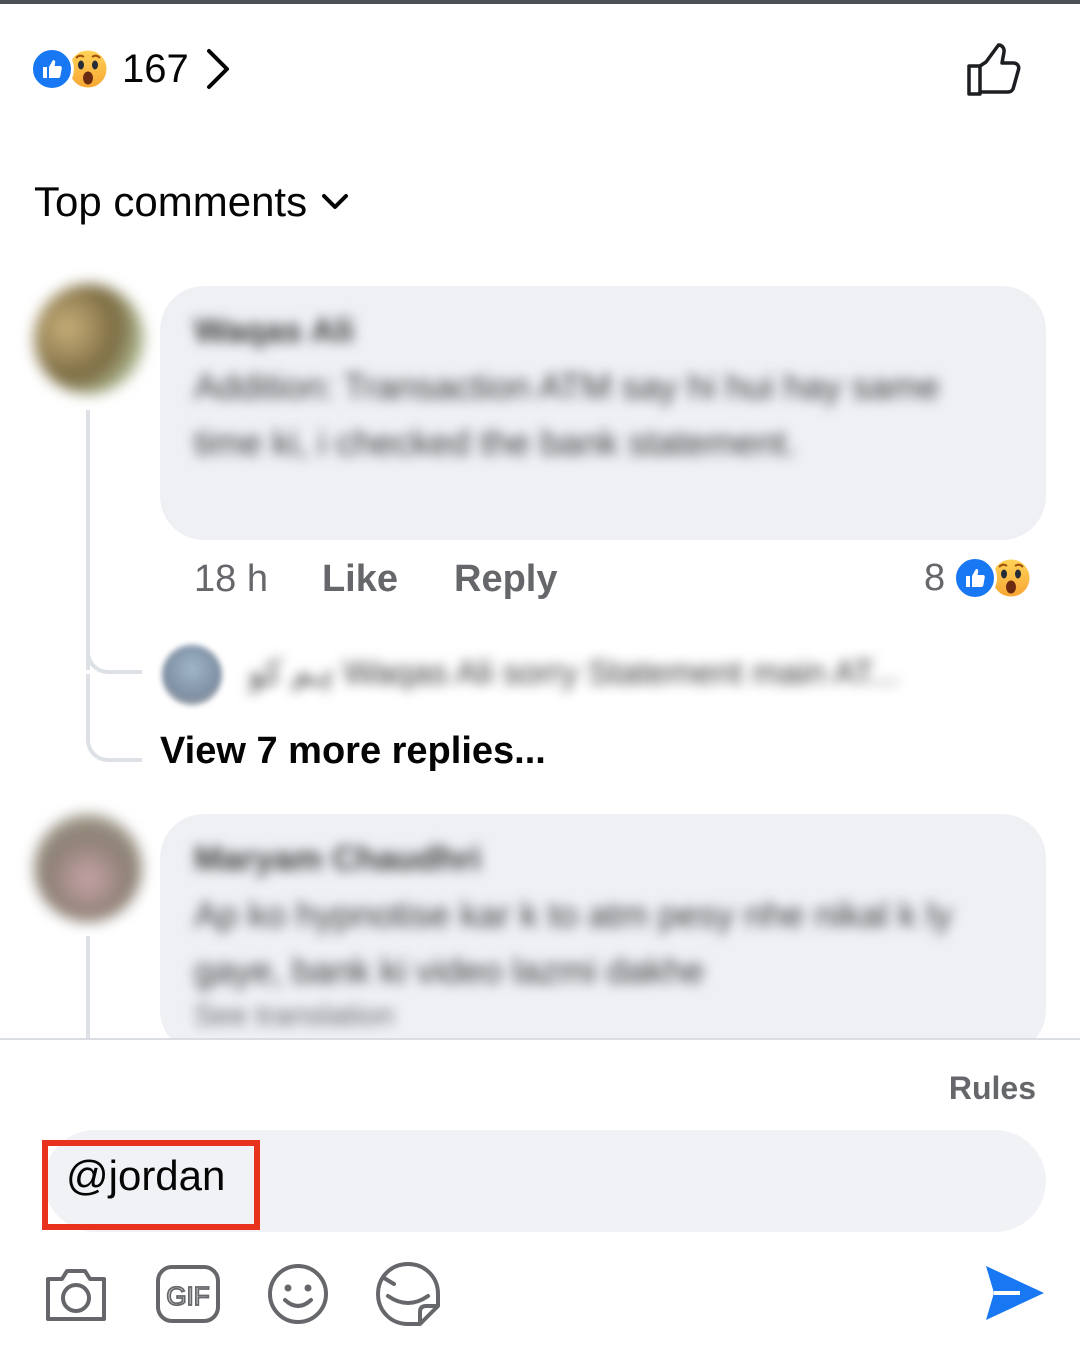  What do you see at coordinates (192, 675) in the screenshot?
I see `reply-avatar` at bounding box center [192, 675].